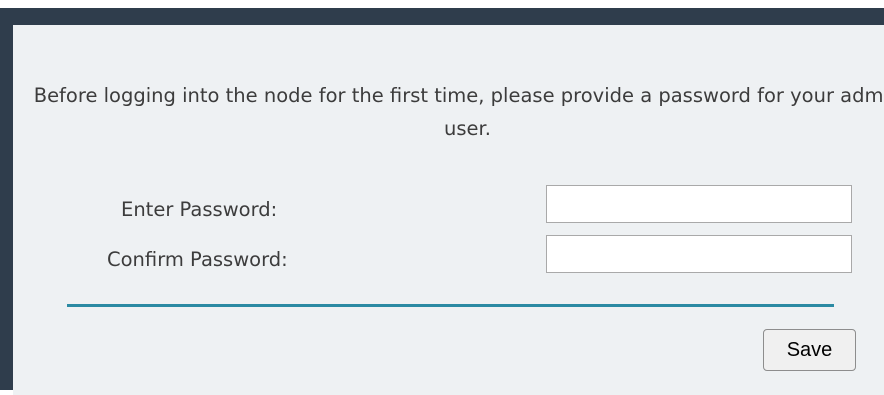 The width and height of the screenshot is (884, 395). Describe the element at coordinates (699, 254) in the screenshot. I see `confirm-password-input` at that location.